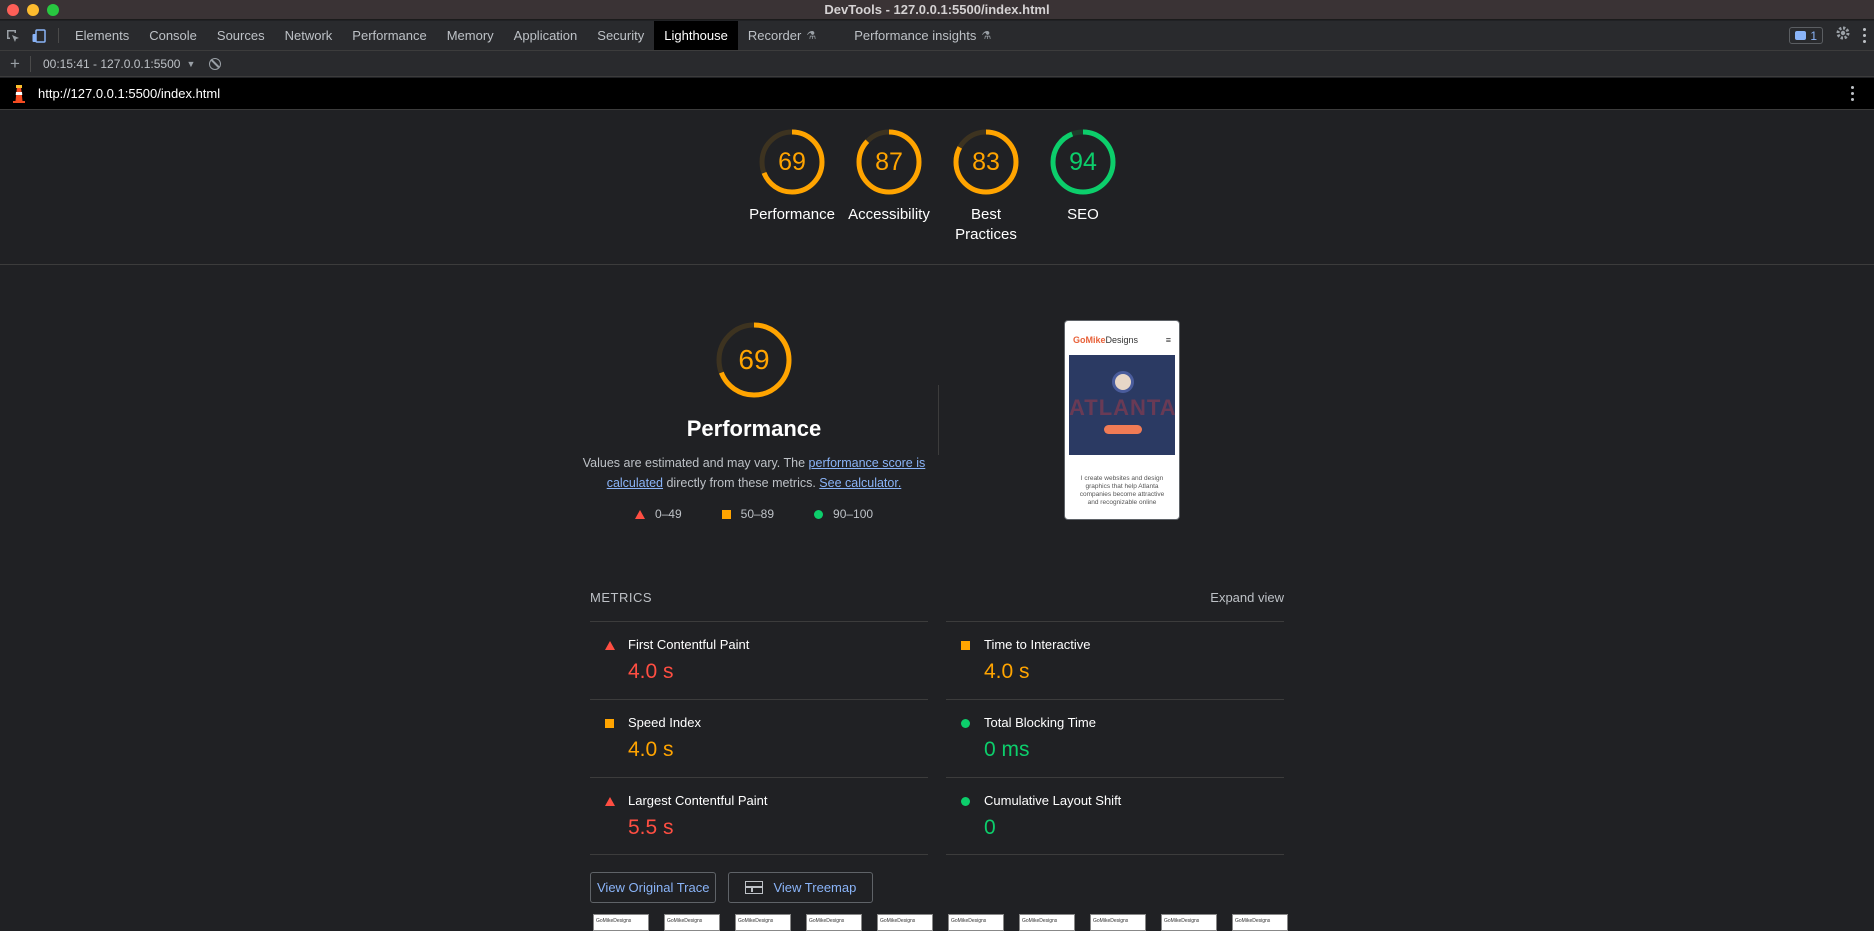  What do you see at coordinates (1115, 738) in the screenshot?
I see `metric-total-blocking-time: Total Blocking Time 0 ms` at bounding box center [1115, 738].